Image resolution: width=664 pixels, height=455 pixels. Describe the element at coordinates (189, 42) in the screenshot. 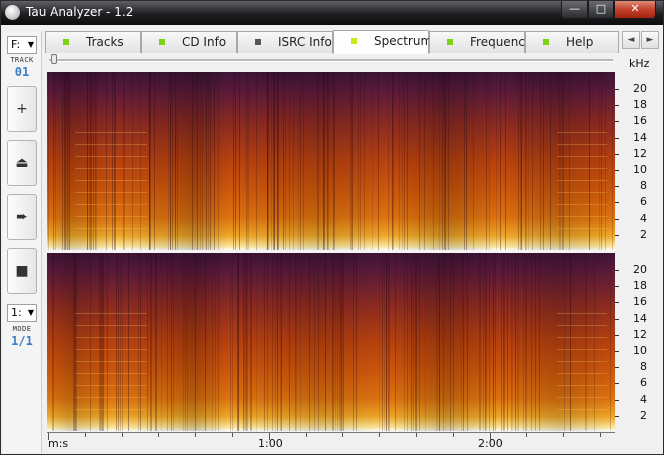

I see `tab-cd-info: CD Info` at that location.